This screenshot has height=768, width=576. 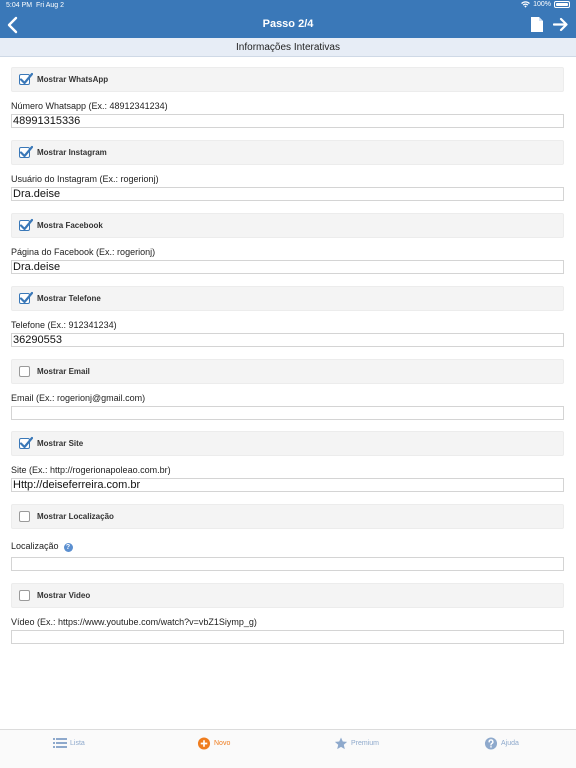 I want to click on toggle-row-whatsapp: Mostrar WhatsApp, so click(x=287, y=79).